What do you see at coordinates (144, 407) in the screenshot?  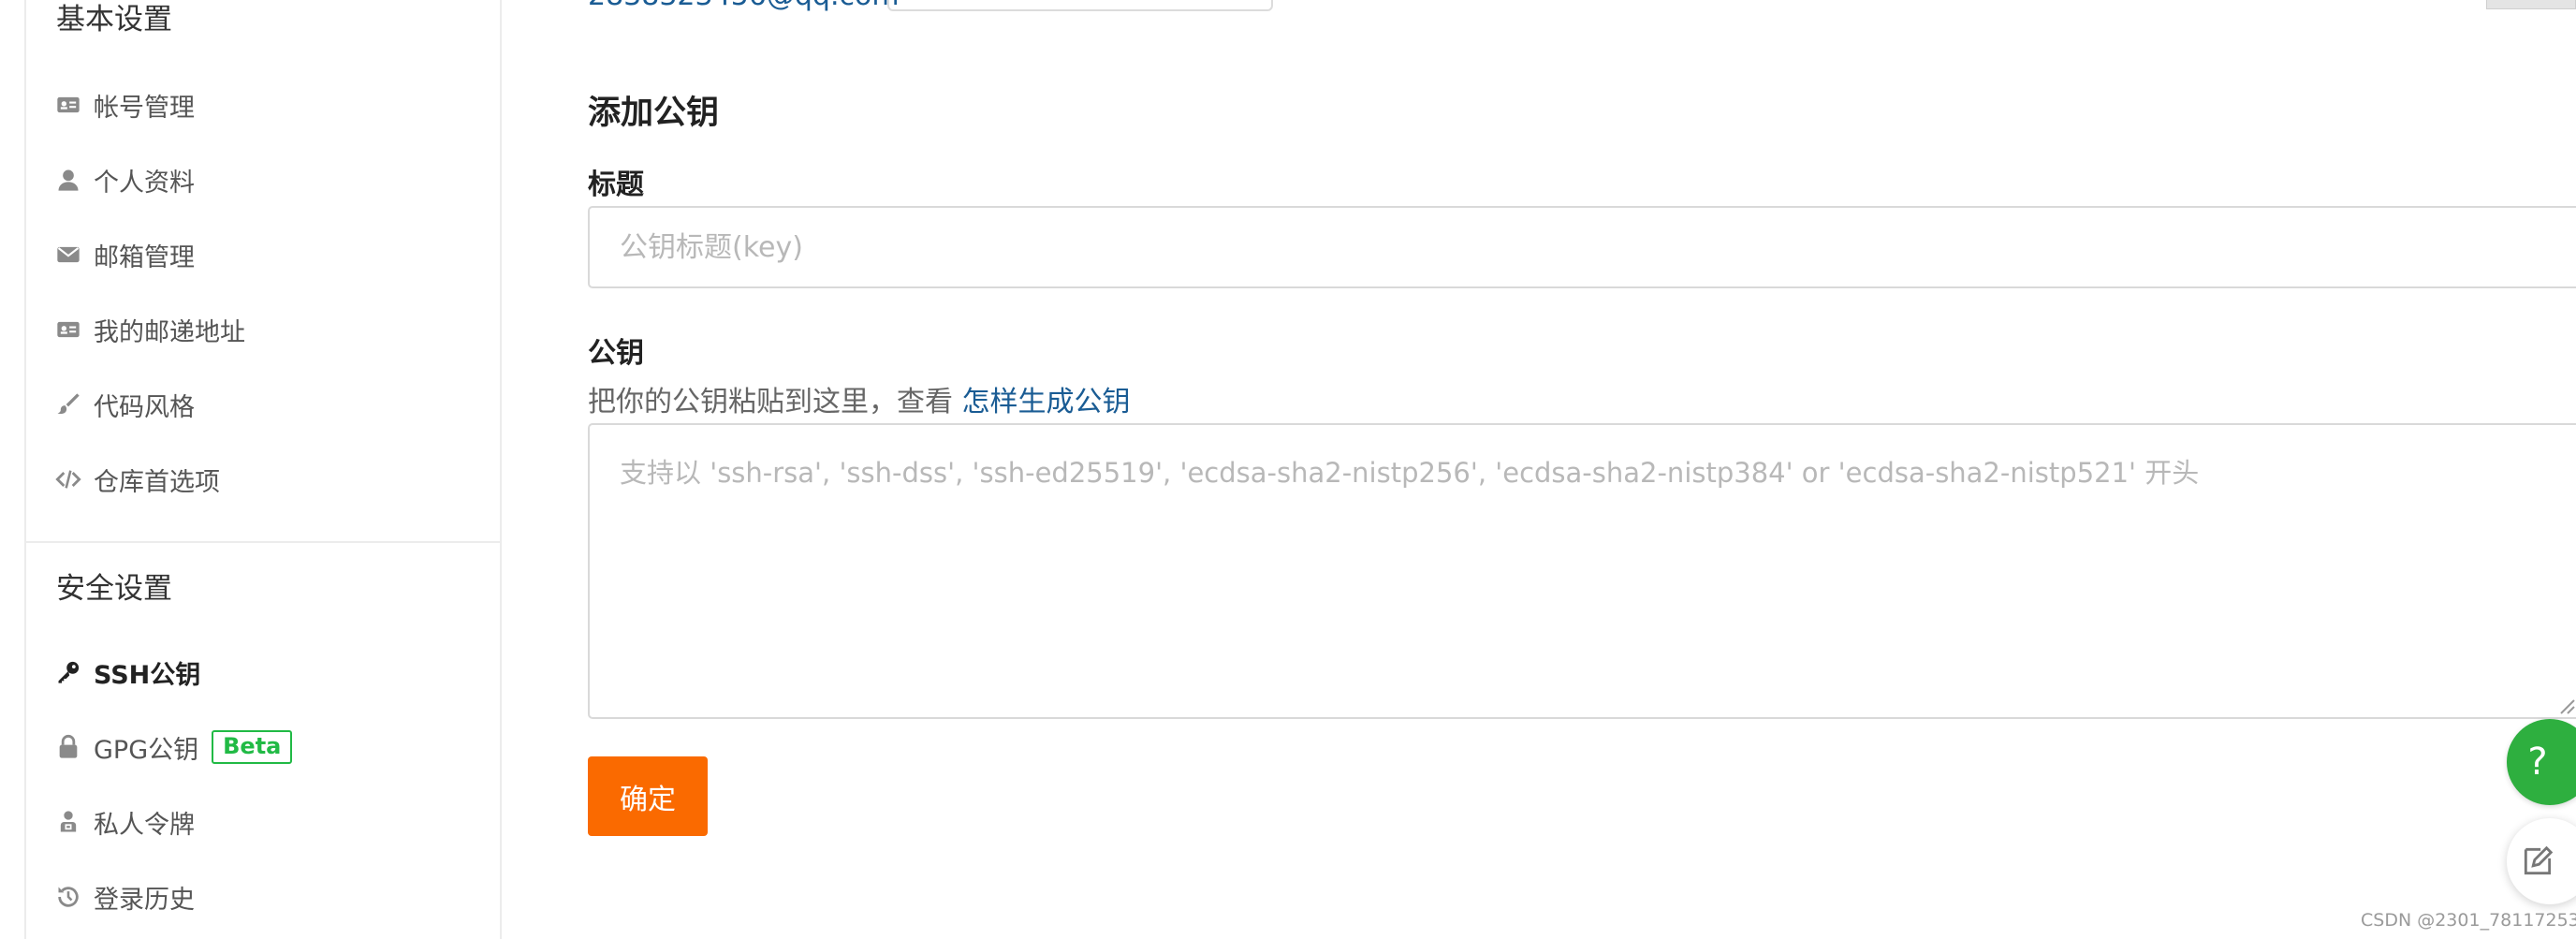 I see `sidebar-item-label: 代码风格` at bounding box center [144, 407].